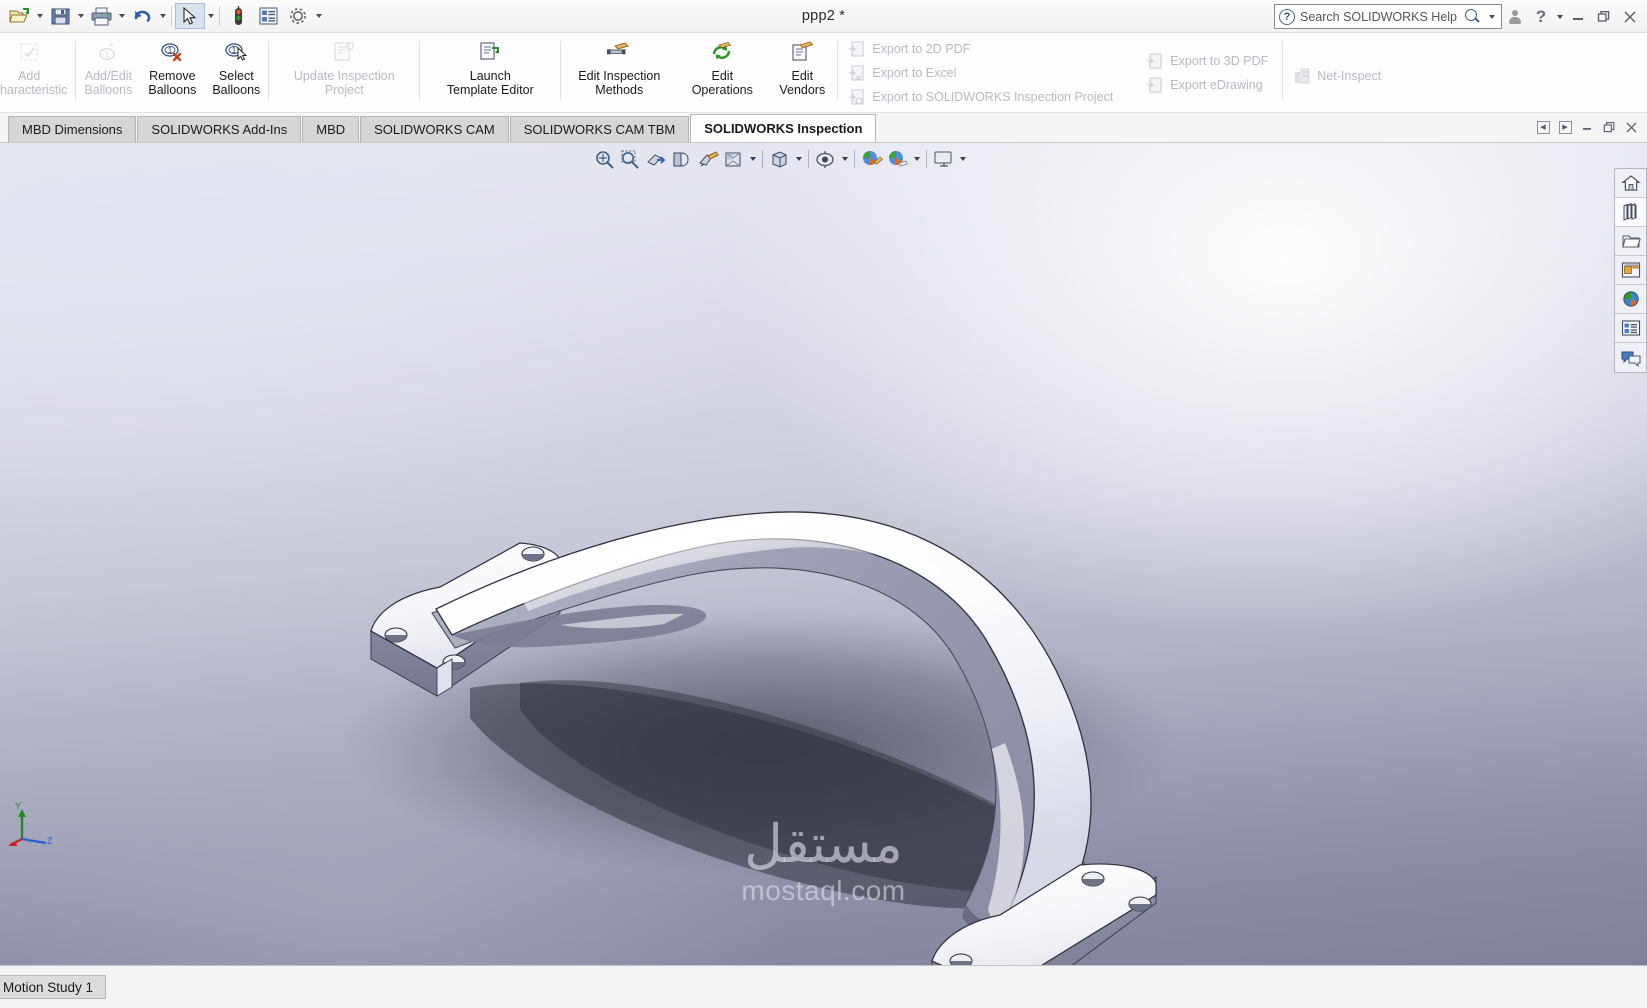  I want to click on net-inspect-label: Net-Inspect, so click(1349, 75).